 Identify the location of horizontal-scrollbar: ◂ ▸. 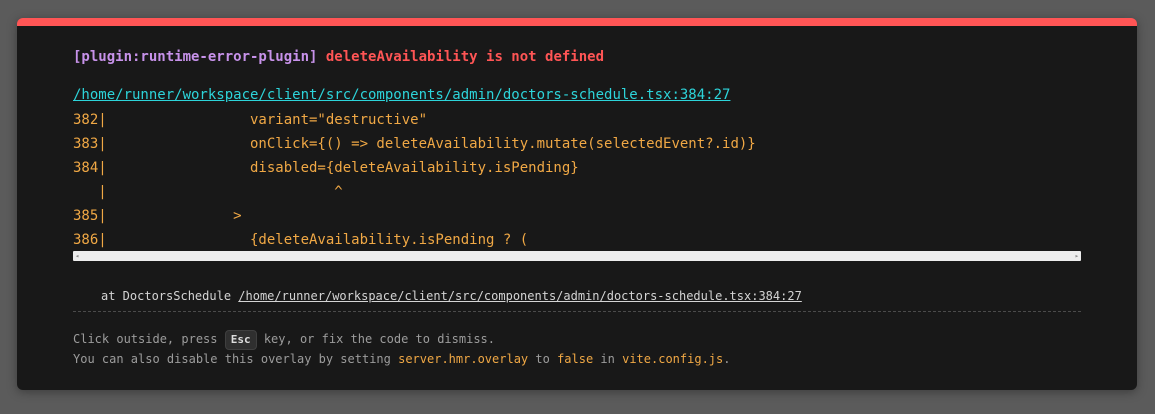
(577, 256).